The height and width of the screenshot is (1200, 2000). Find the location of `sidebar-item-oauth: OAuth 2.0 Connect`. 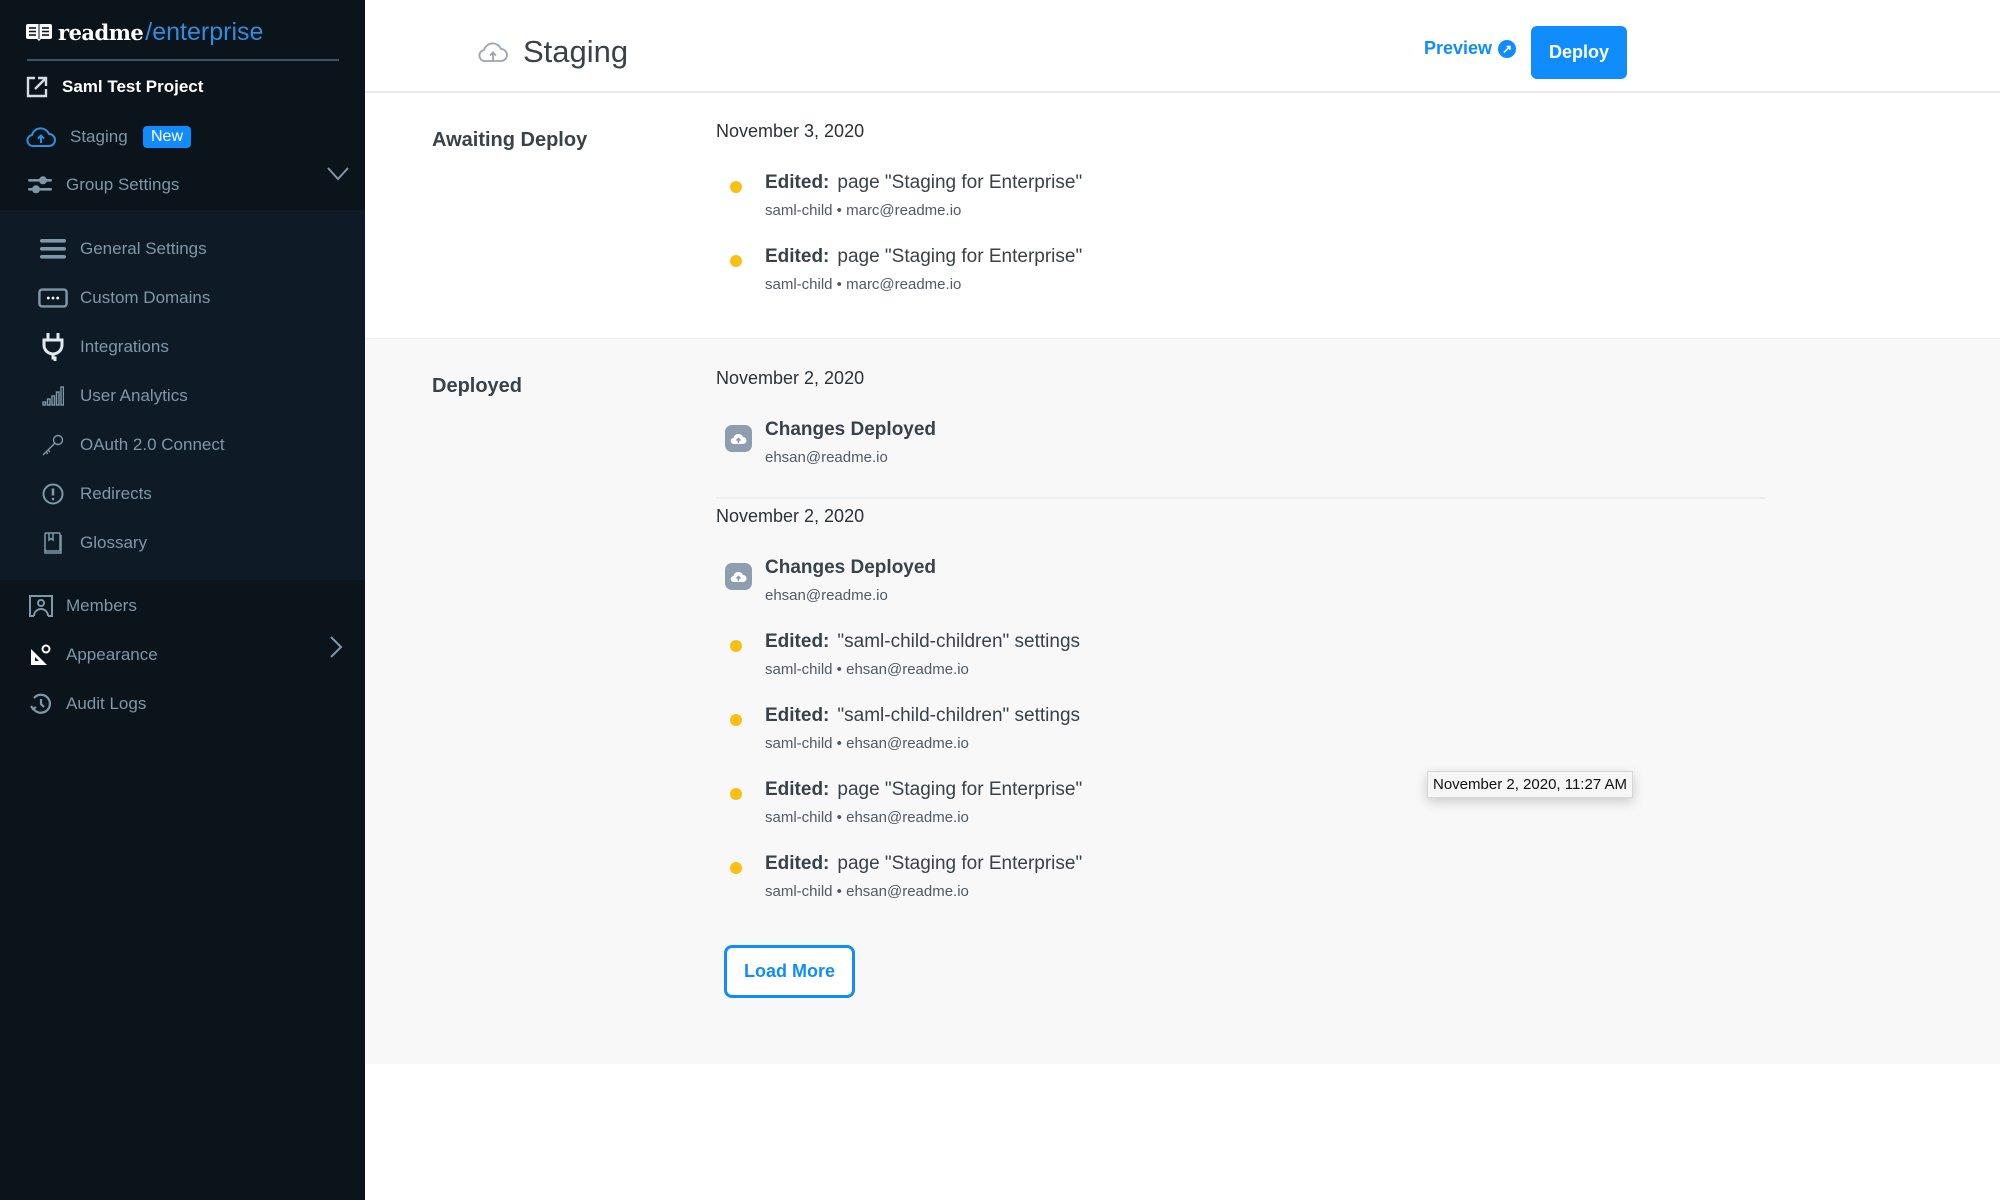

sidebar-item-oauth: OAuth 2.0 Connect is located at coordinates (182, 445).